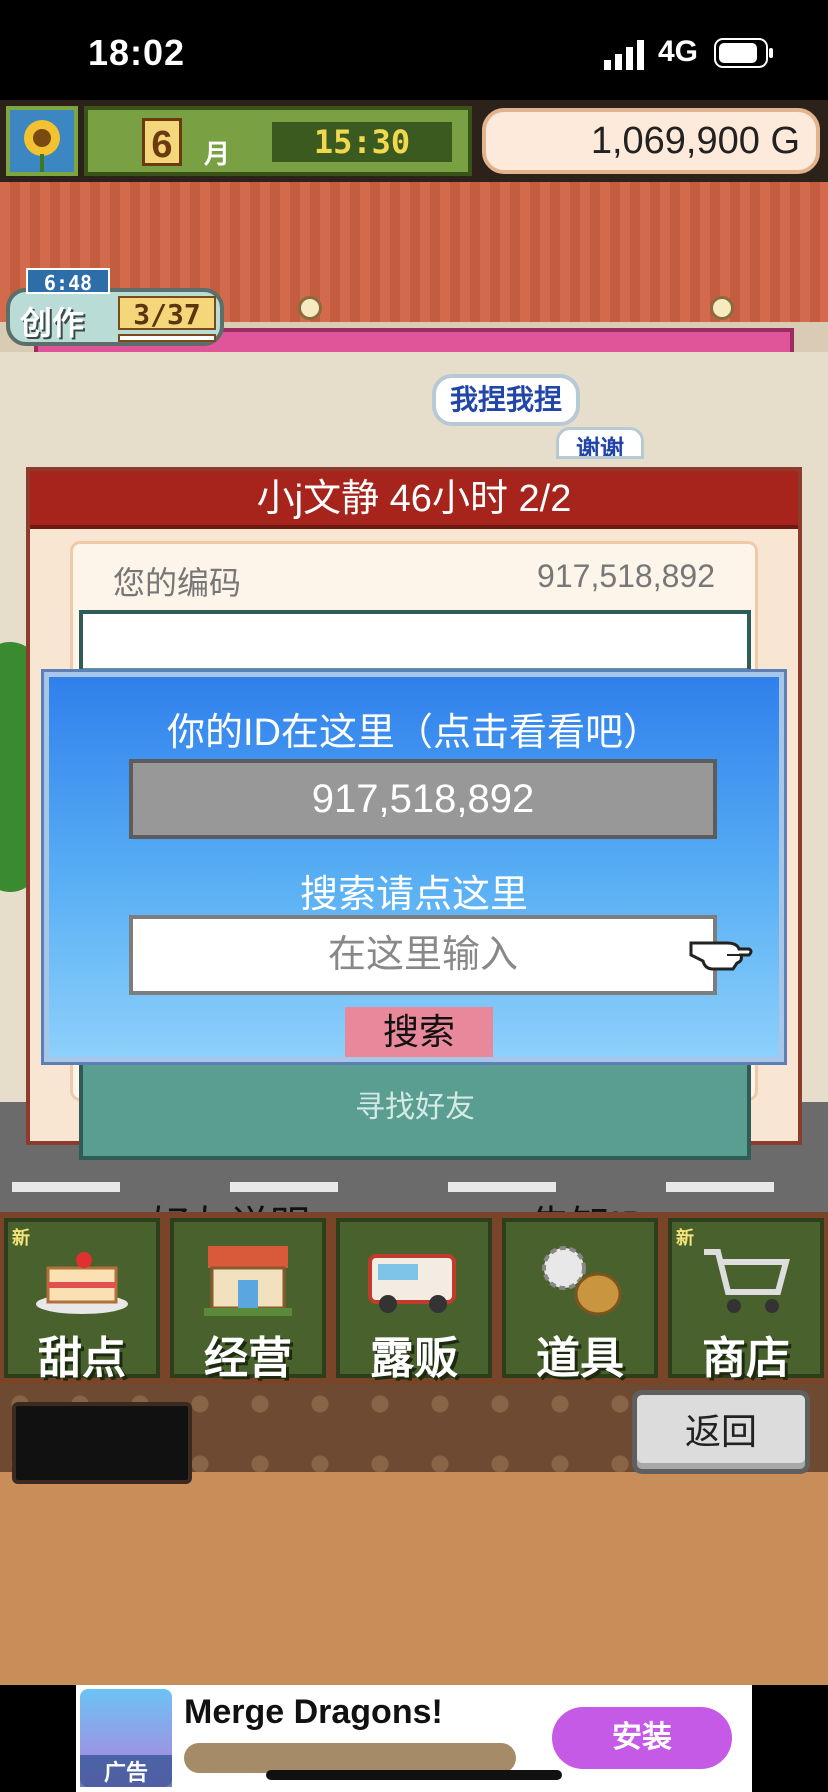 Image resolution: width=828 pixels, height=1792 pixels. I want to click on create-box: 创作 3/37, so click(115, 317).